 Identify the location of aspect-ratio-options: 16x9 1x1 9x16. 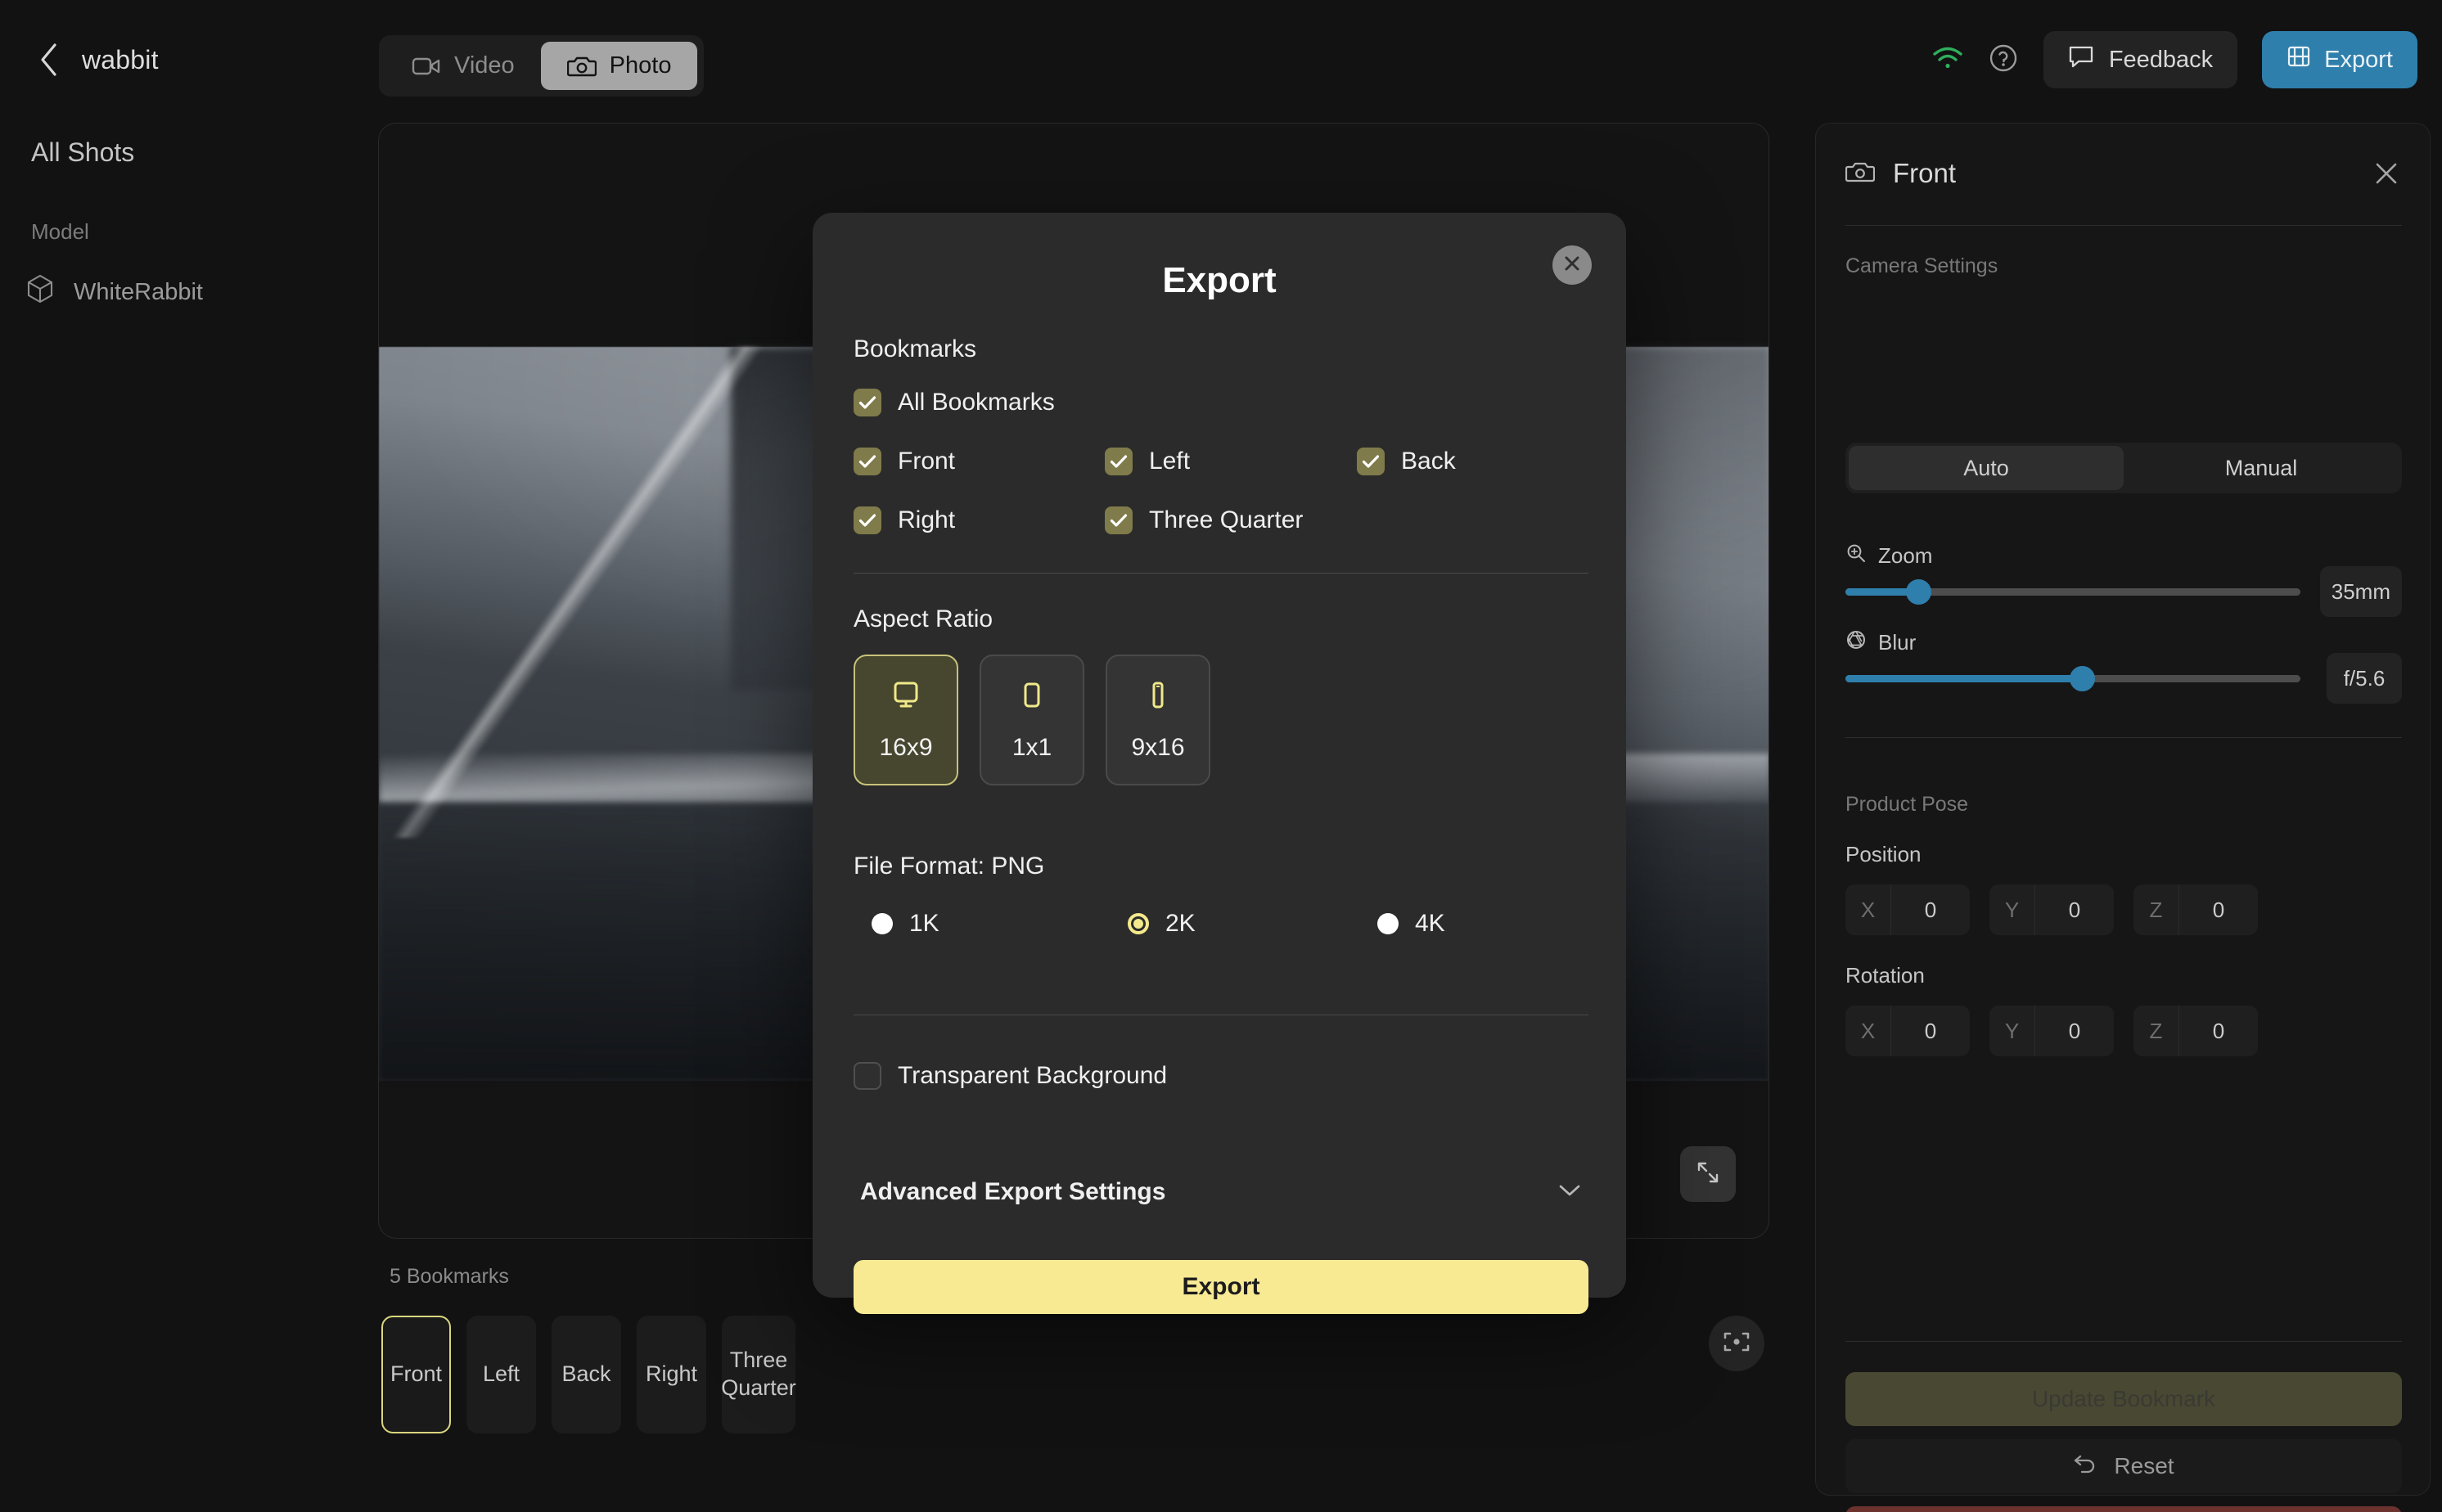
(1032, 720).